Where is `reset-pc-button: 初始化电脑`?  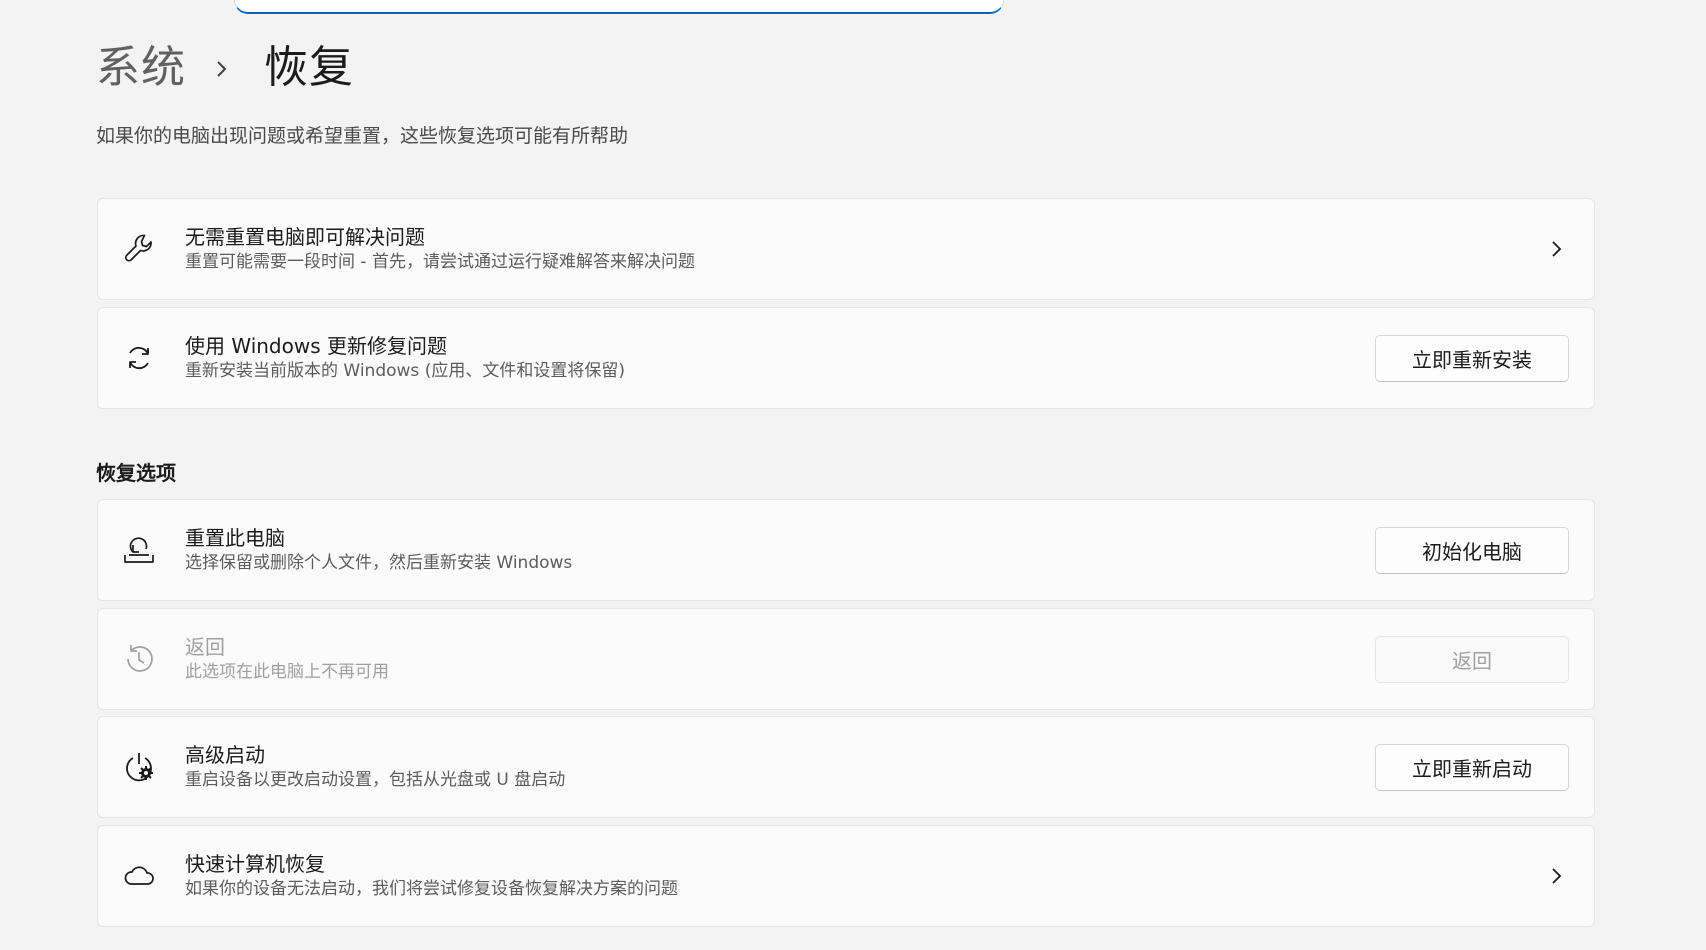
reset-pc-button: 初始化电脑 is located at coordinates (1472, 550).